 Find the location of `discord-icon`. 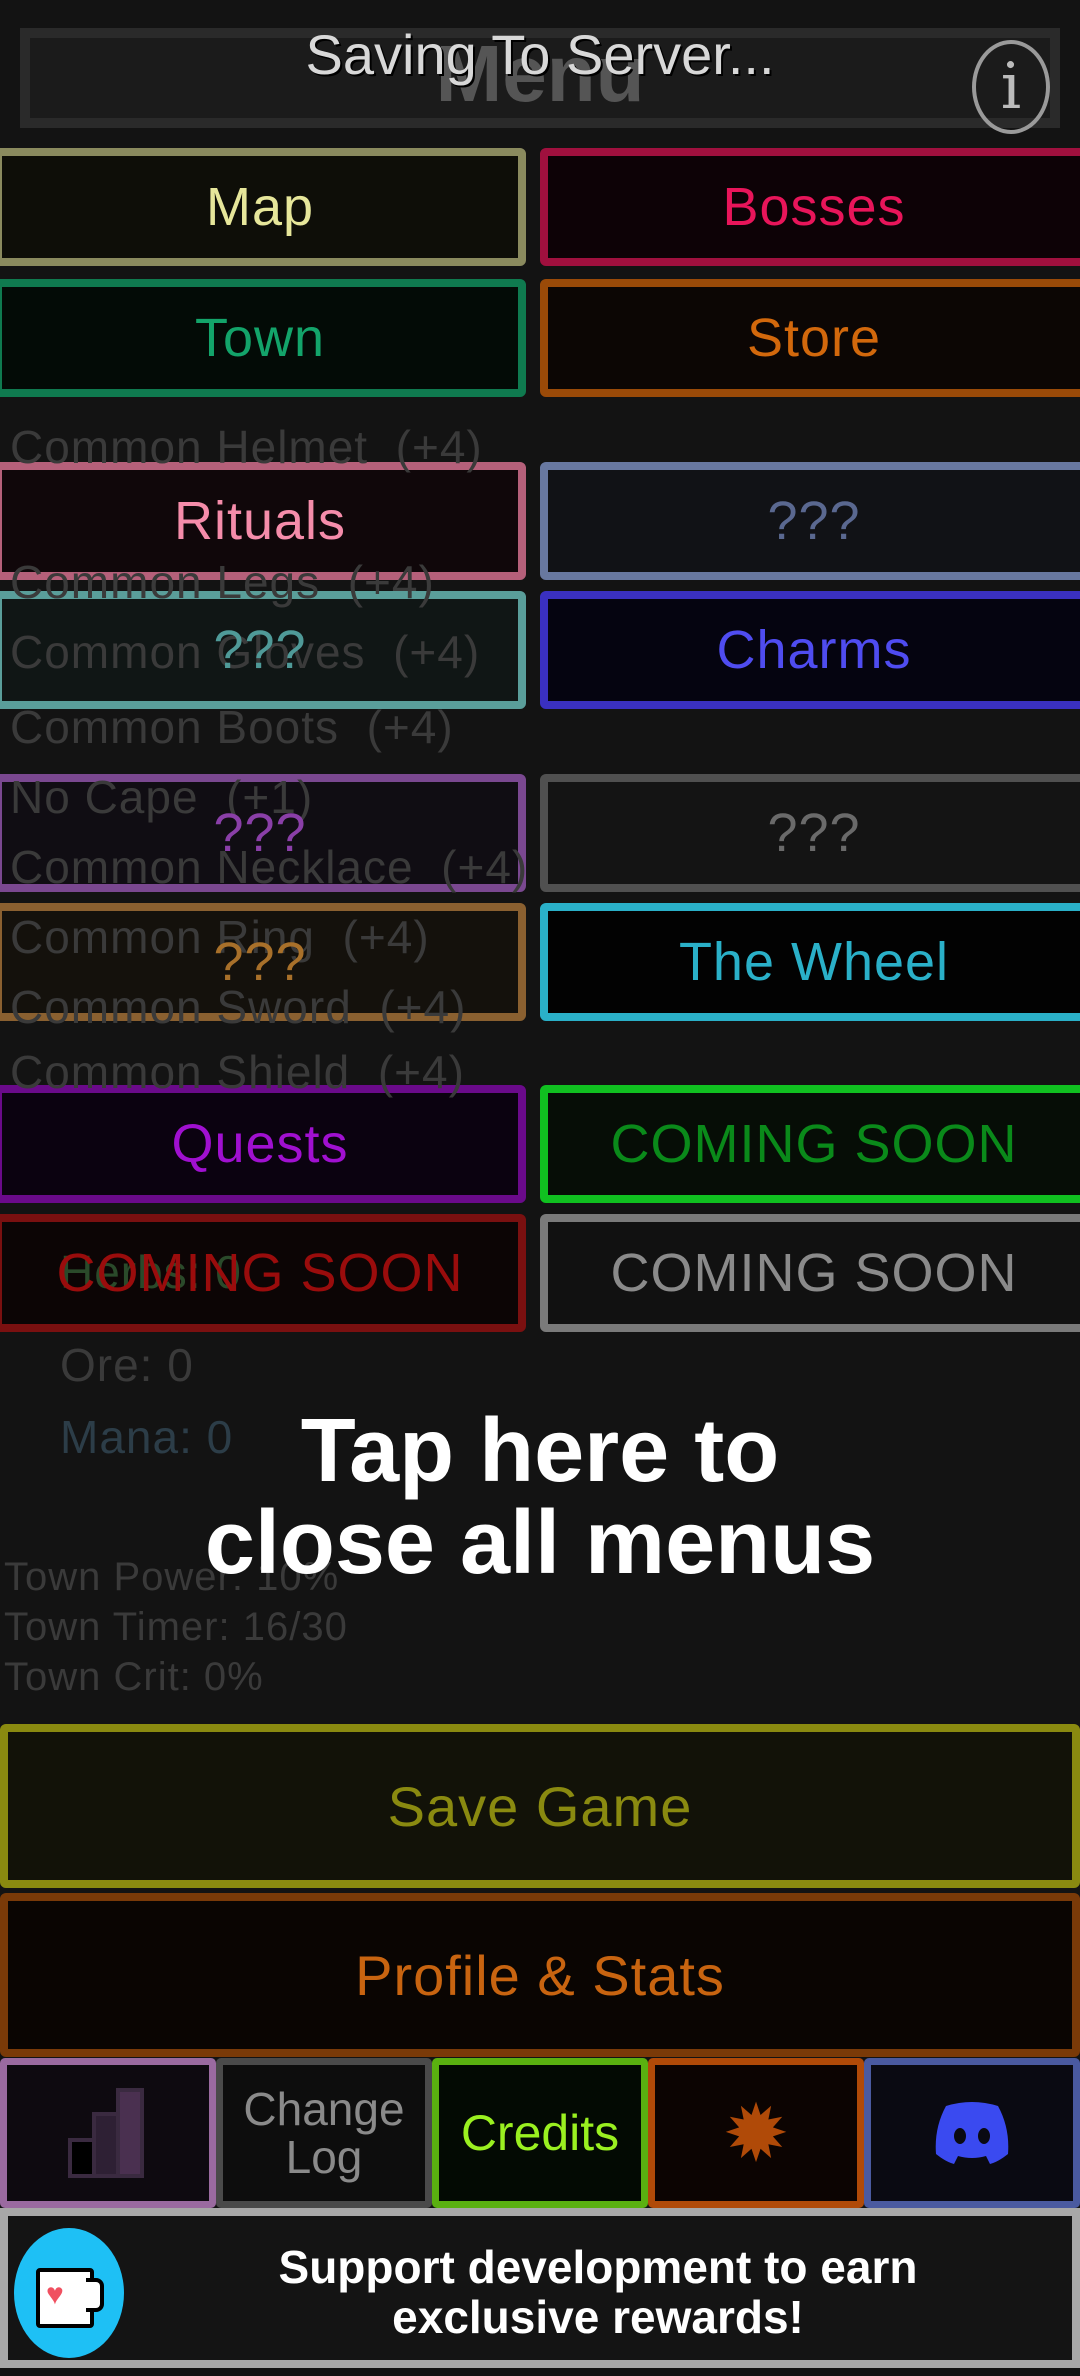

discord-icon is located at coordinates (972, 2133).